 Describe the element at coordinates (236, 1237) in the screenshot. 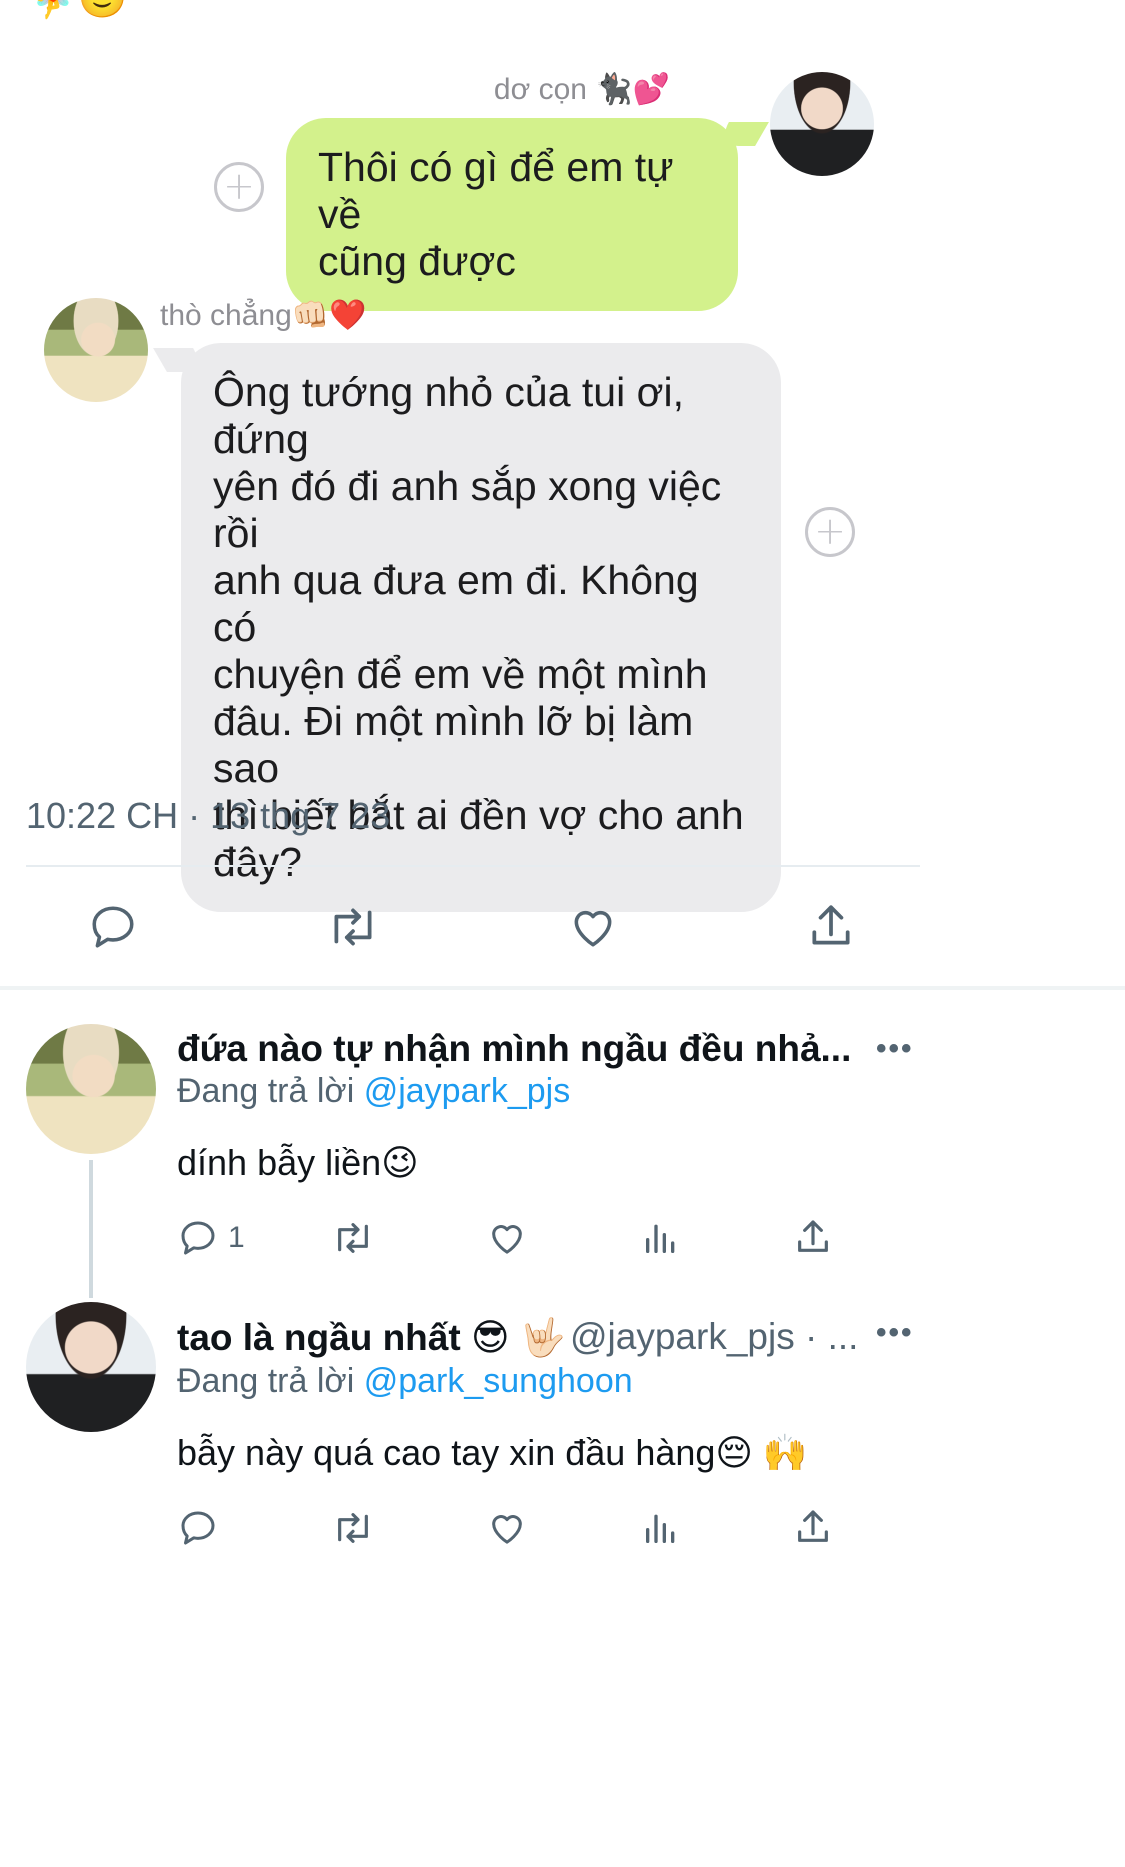

I see `reply-count: 1` at that location.